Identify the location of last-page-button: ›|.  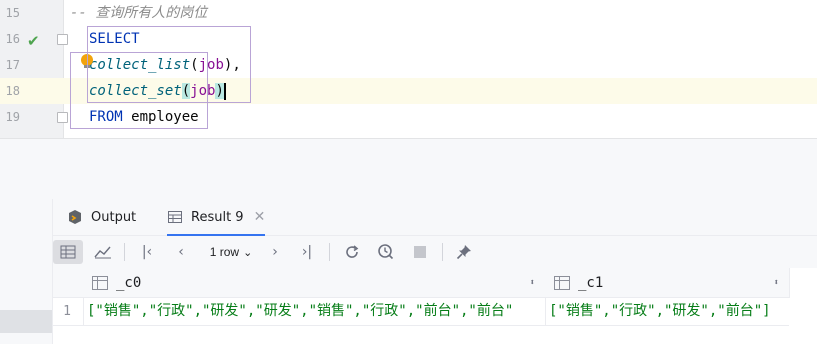
(307, 252).